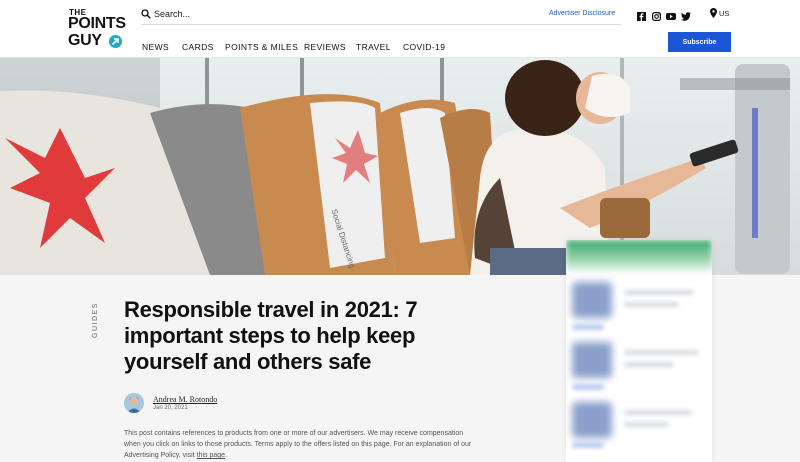 This screenshot has width=800, height=462. What do you see at coordinates (95, 320) in the screenshot?
I see `category-label: GUIDES` at bounding box center [95, 320].